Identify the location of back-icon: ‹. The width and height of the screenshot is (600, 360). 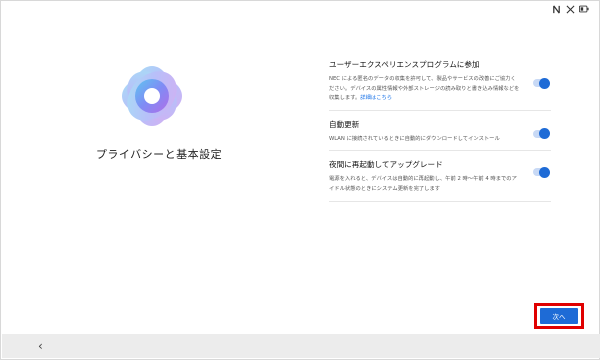
(40, 346).